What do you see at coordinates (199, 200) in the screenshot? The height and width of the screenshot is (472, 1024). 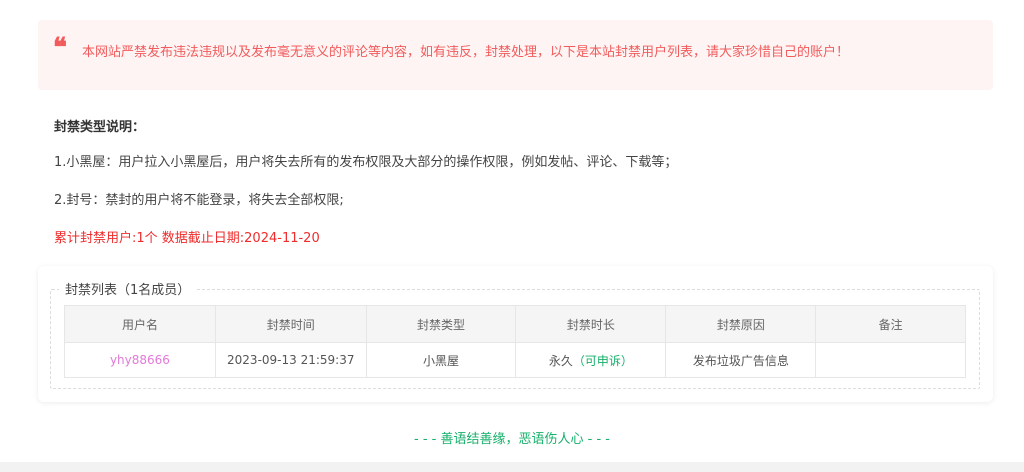 I see `ban-type-line-account: 2.封号：禁封的用户将不能登录，将失去全部权限;` at bounding box center [199, 200].